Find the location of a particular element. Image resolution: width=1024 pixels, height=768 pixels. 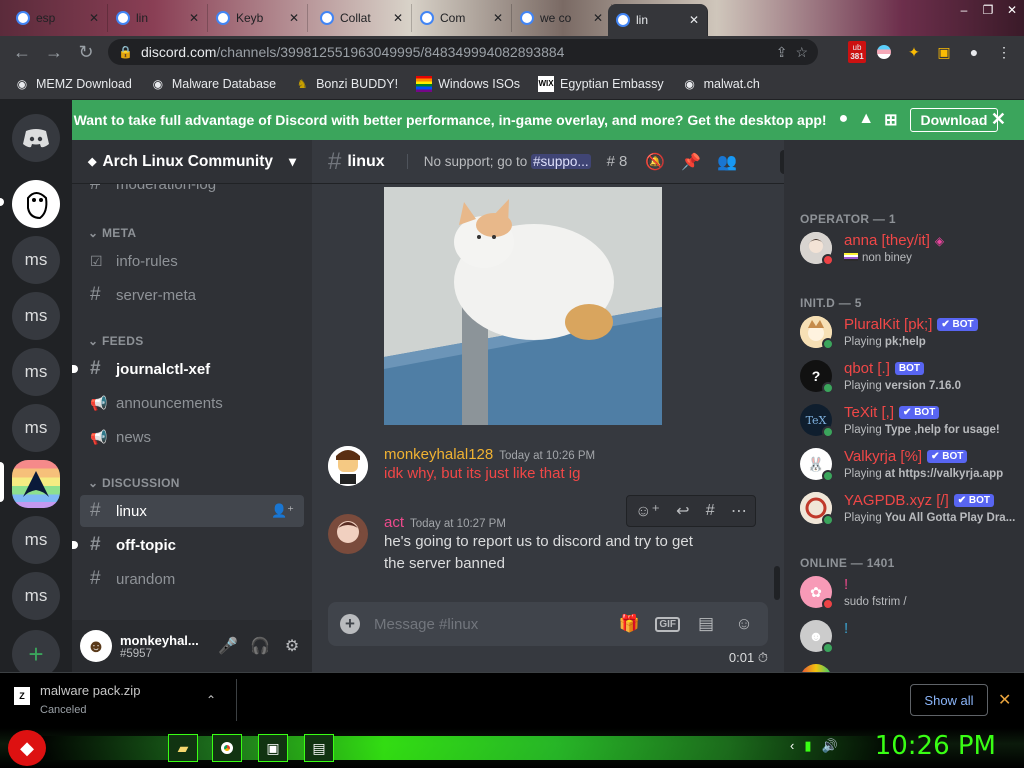

member-item: PluralKit [pk;] ✔ BOT Playing pk;help is located at coordinates (910, 334).